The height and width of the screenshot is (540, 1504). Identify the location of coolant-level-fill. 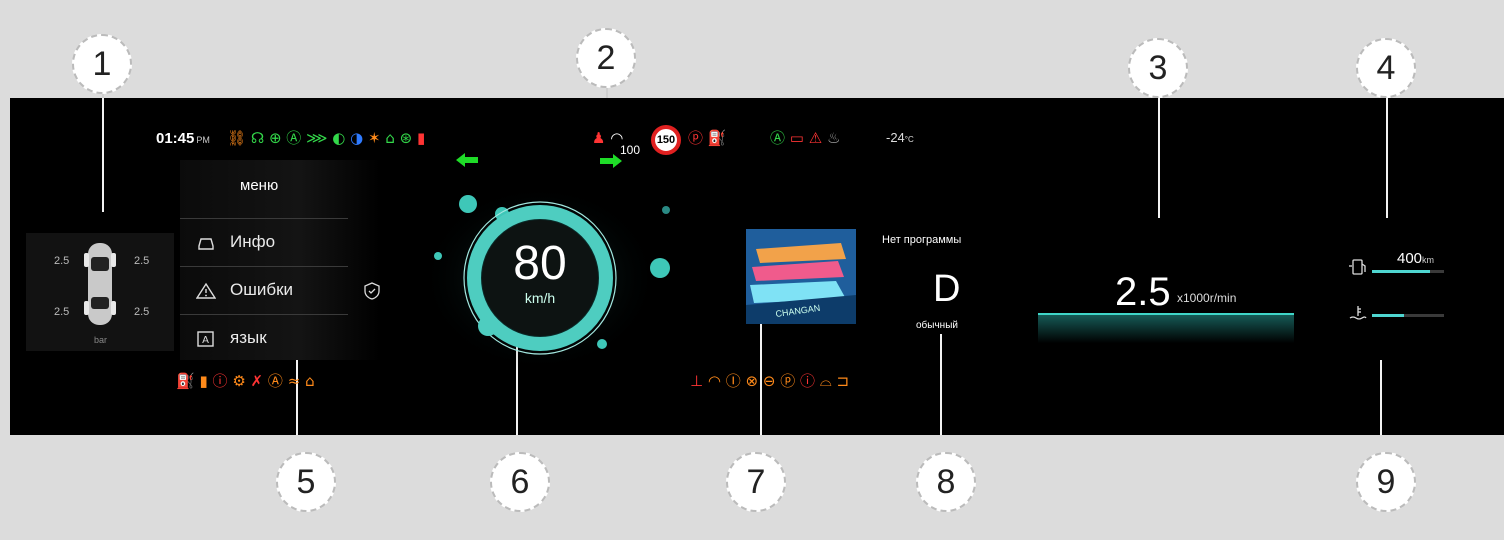
(1388, 315).